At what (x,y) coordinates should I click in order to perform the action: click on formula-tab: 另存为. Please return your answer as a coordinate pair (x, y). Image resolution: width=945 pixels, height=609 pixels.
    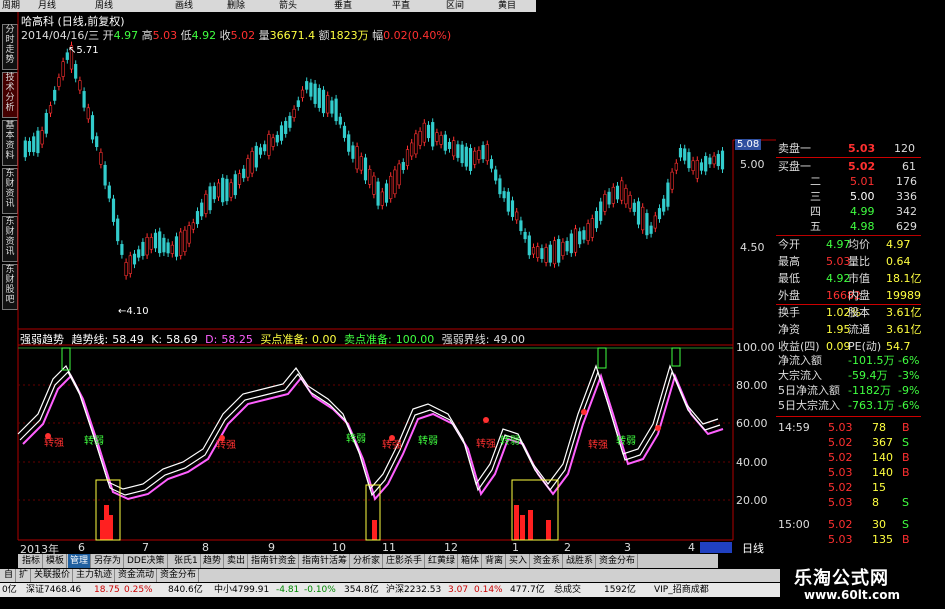
    Looking at the image, I should click on (108, 561).